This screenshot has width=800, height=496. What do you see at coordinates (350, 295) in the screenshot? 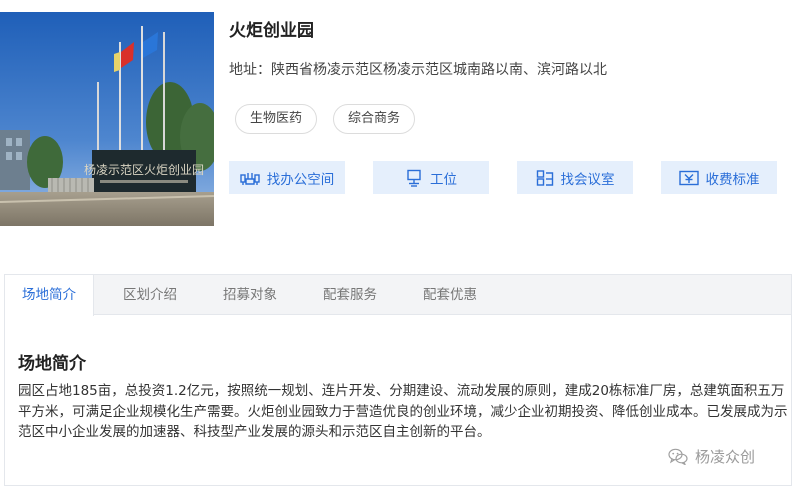
I see `tab-support-services: 配套服务` at bounding box center [350, 295].